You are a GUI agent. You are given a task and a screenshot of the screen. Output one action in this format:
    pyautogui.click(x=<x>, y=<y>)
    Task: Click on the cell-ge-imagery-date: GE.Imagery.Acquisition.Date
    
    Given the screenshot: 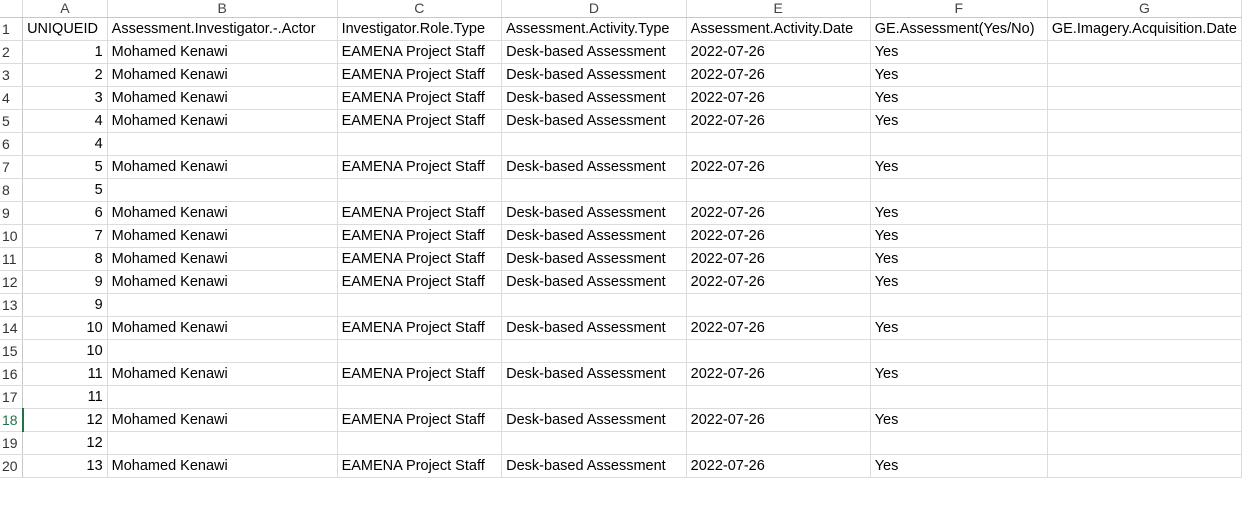 What is the action you would take?
    pyautogui.click(x=1144, y=29)
    